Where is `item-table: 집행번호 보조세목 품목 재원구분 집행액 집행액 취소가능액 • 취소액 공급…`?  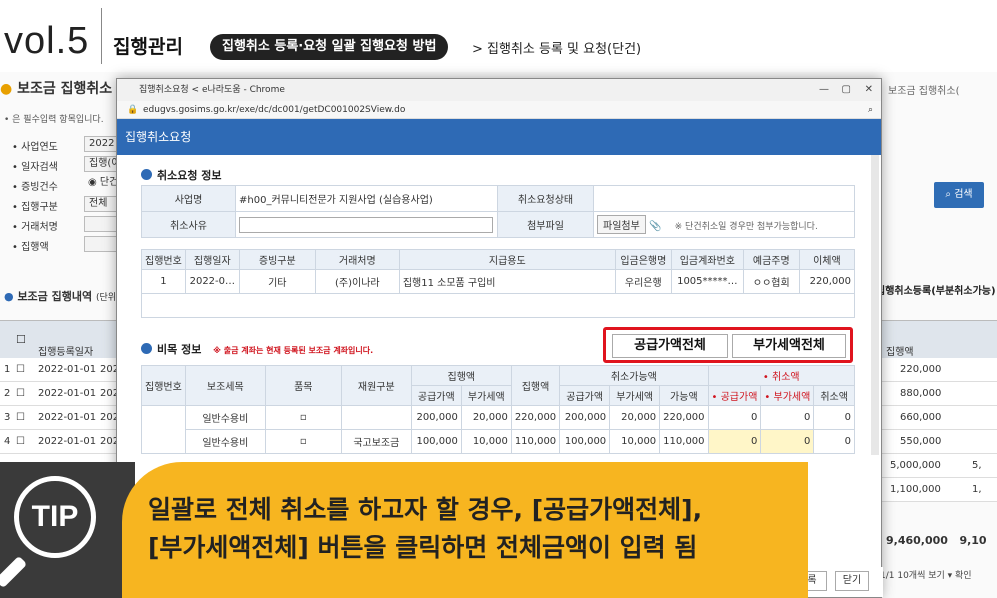
item-table: 집행번호 보조세목 품목 재원구분 집행액 집행액 취소가능액 • 취소액 공급… is located at coordinates (498, 409).